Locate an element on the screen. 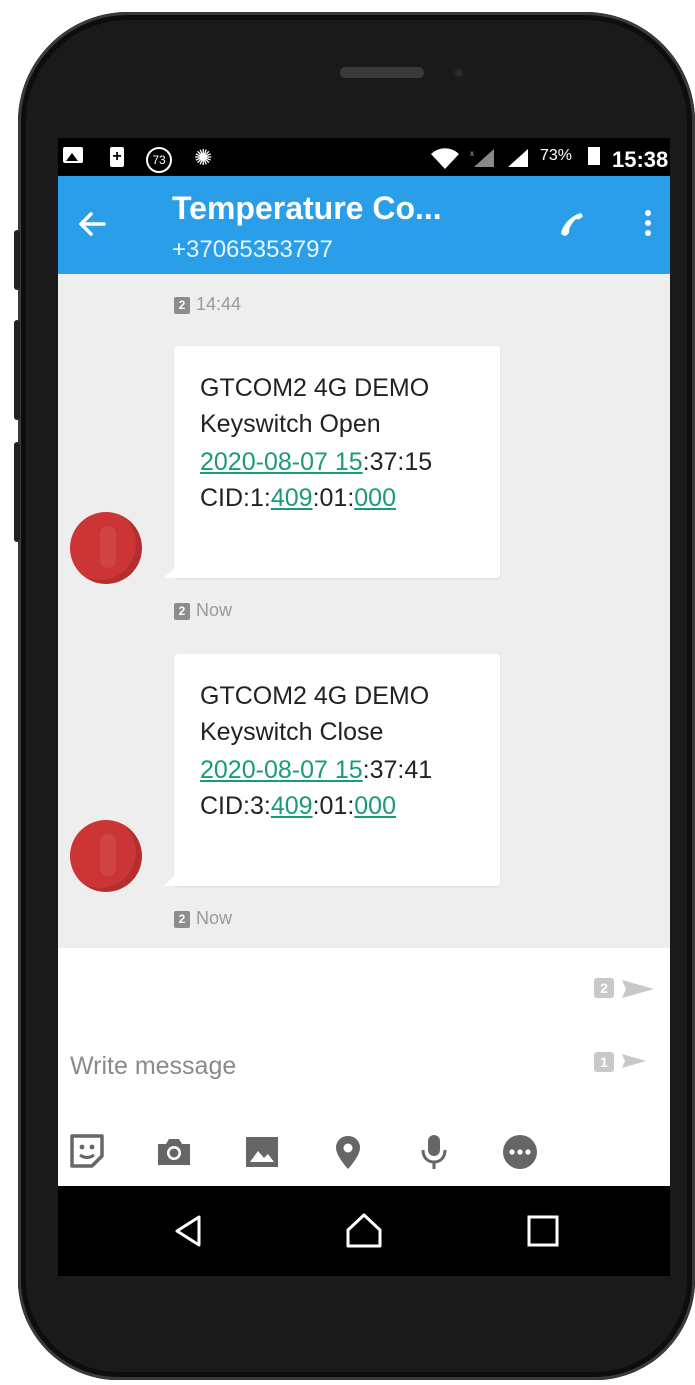 This screenshot has width=695, height=1385. recents-icon is located at coordinates (543, 1231).